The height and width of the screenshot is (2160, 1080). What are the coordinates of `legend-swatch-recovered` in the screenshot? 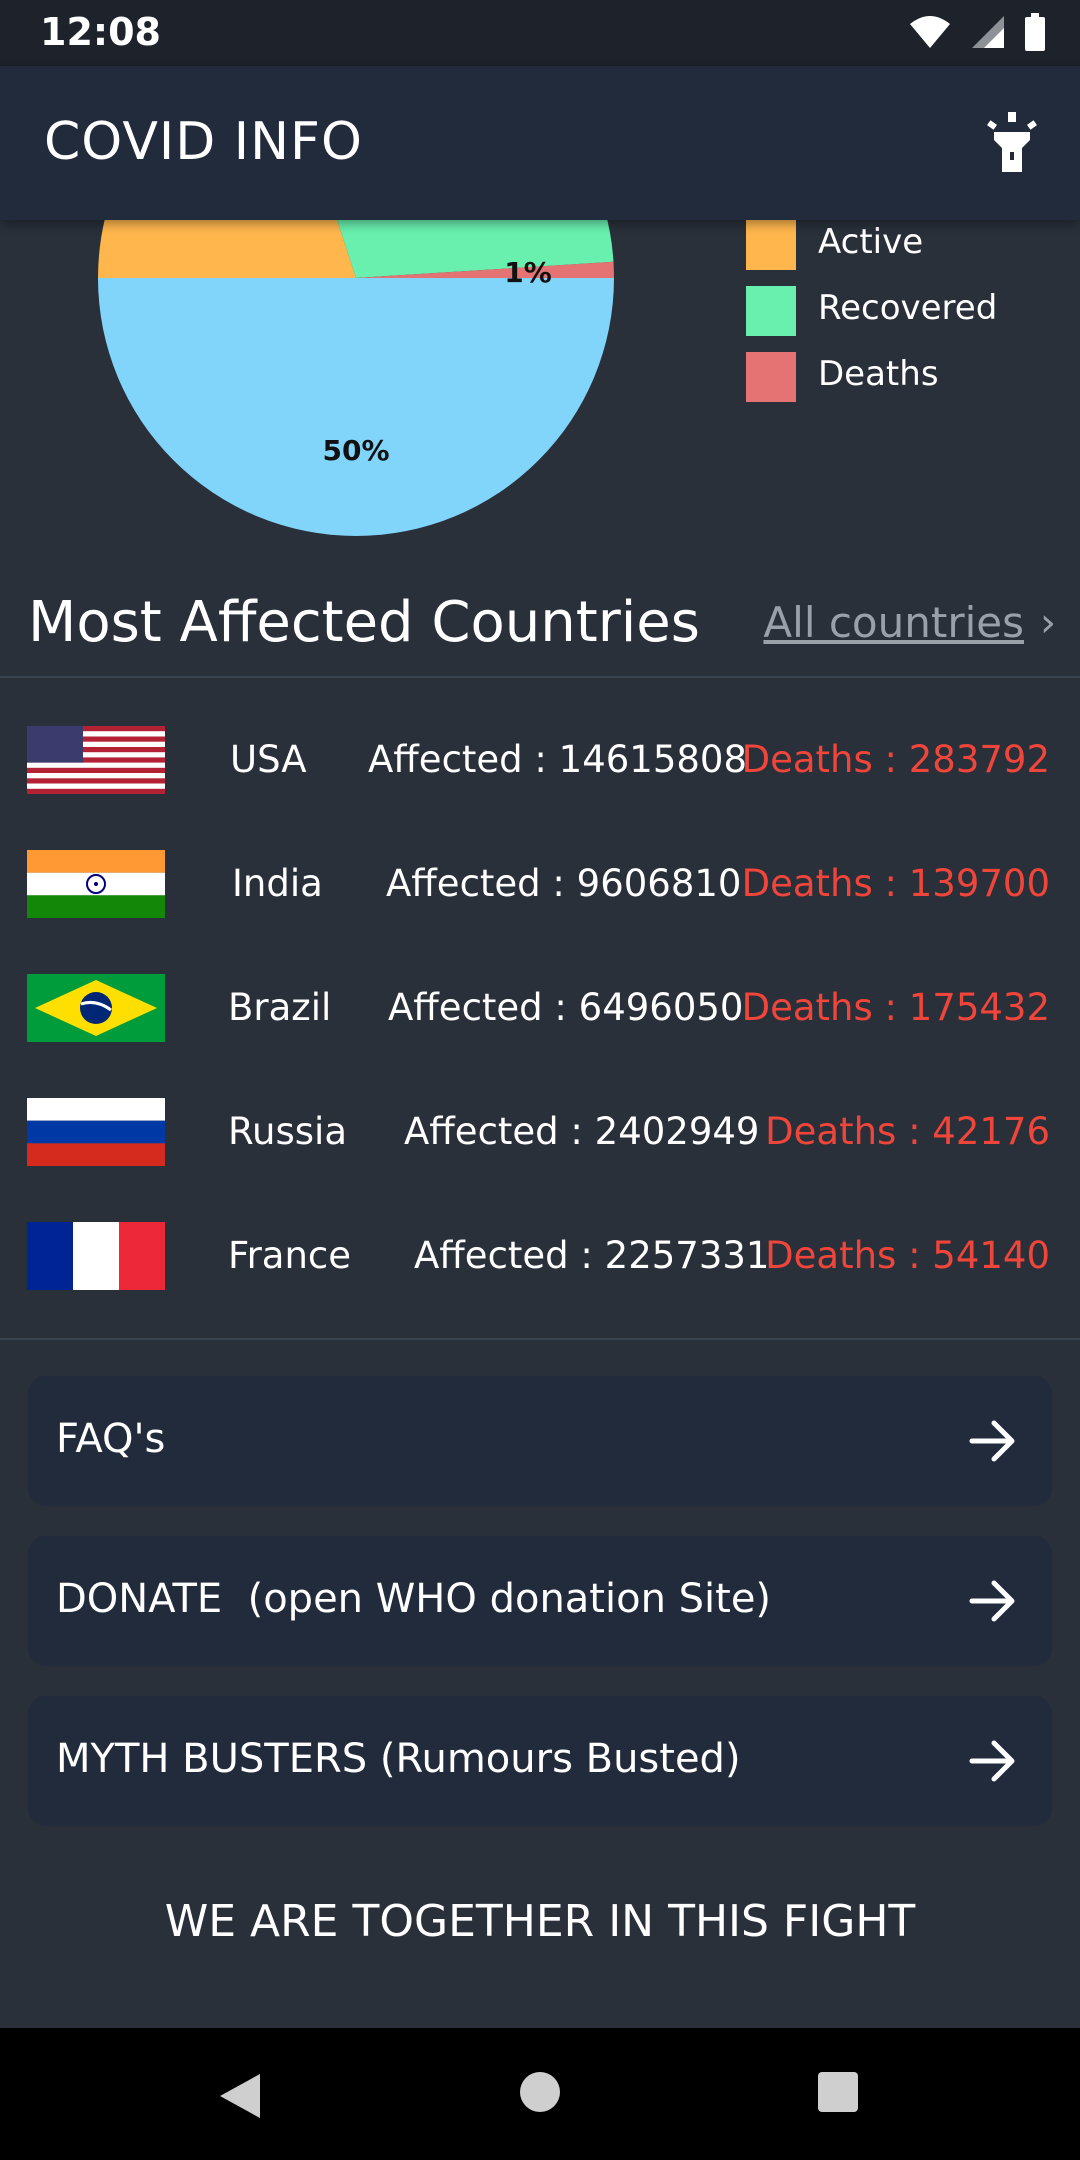 It's located at (771, 311).